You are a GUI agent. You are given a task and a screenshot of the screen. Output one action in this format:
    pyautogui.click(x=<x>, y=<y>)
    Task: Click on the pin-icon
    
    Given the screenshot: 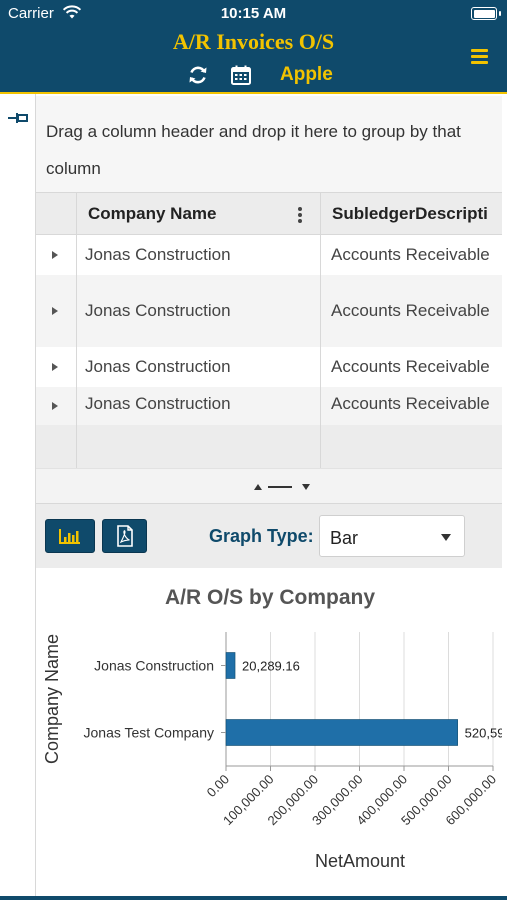 What is the action you would take?
    pyautogui.click(x=18, y=118)
    